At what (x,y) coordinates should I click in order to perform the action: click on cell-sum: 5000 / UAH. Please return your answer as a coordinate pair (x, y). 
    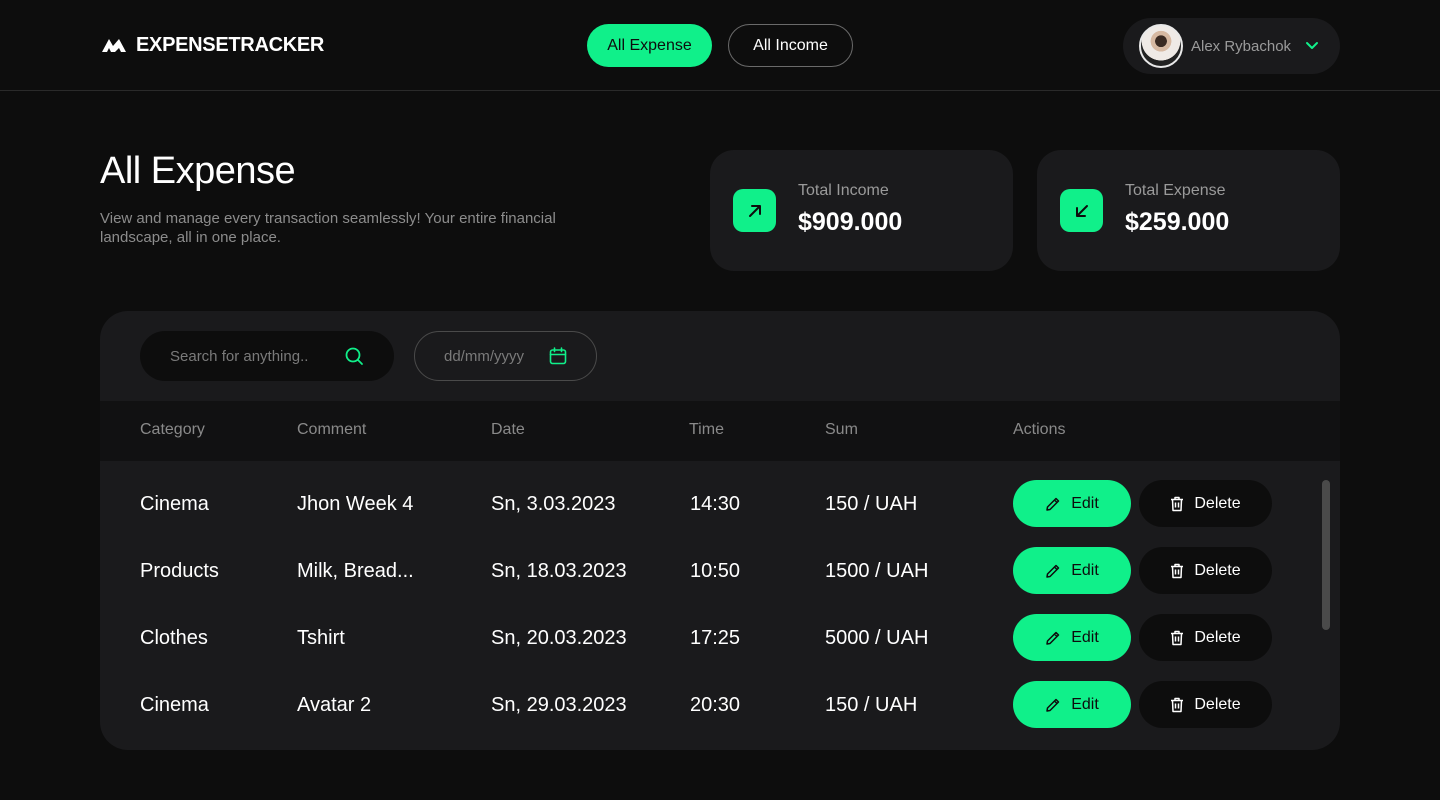
    Looking at the image, I should click on (877, 638).